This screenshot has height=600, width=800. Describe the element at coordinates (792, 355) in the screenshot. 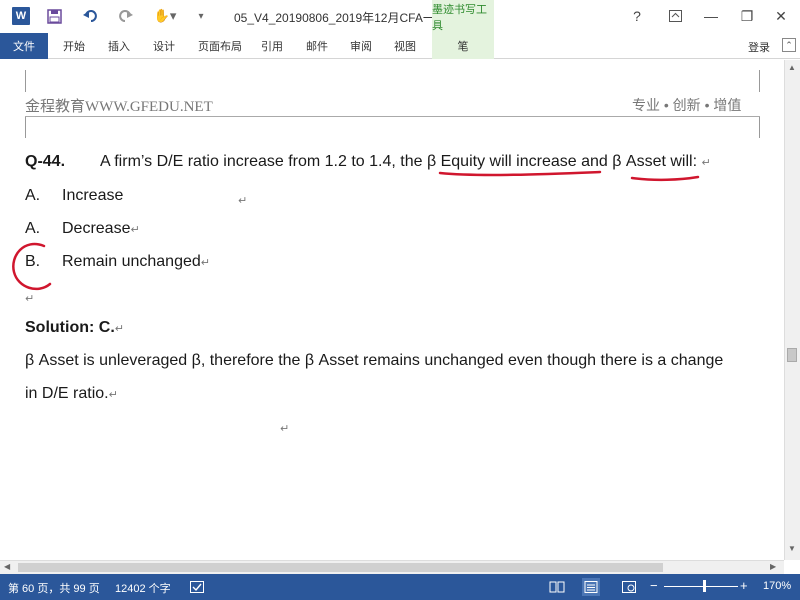

I see `vertical-scroll-thumb` at that location.